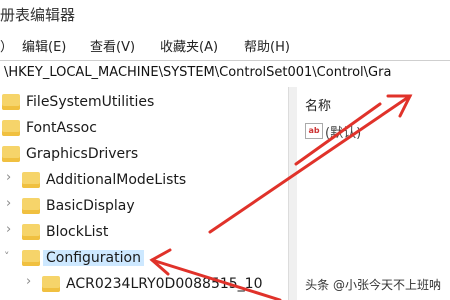 The height and width of the screenshot is (300, 450). I want to click on tree-item-label: ACR0234LRY0D0088515_10, so click(164, 284).